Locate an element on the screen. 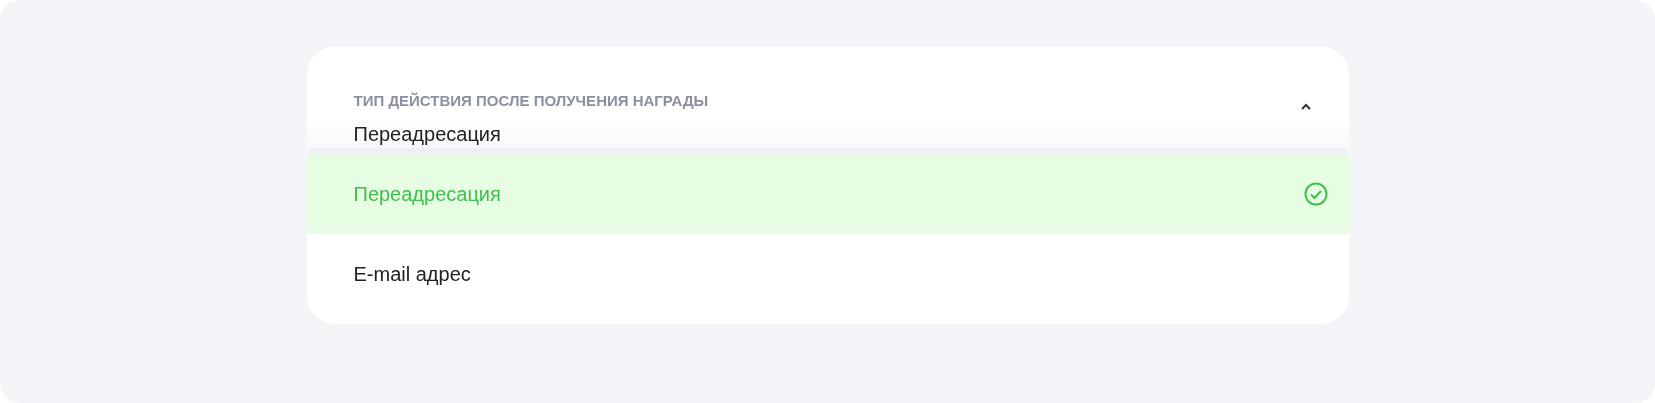  selected-value: Переадресация is located at coordinates (427, 134).